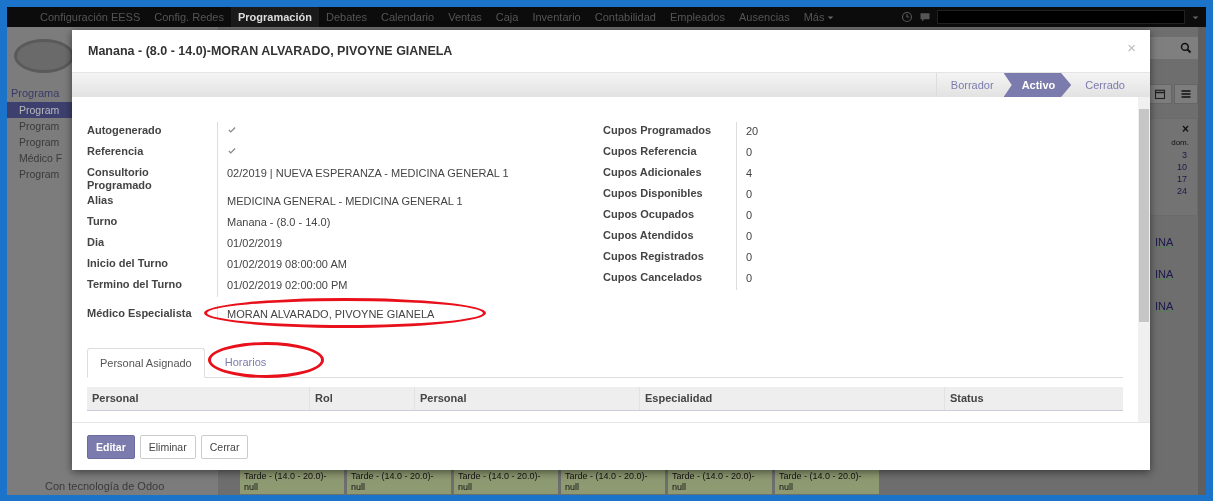 Image resolution: width=1213 pixels, height=501 pixels. Describe the element at coordinates (135, 284) in the screenshot. I see `field-label: Termino del Turno` at that location.